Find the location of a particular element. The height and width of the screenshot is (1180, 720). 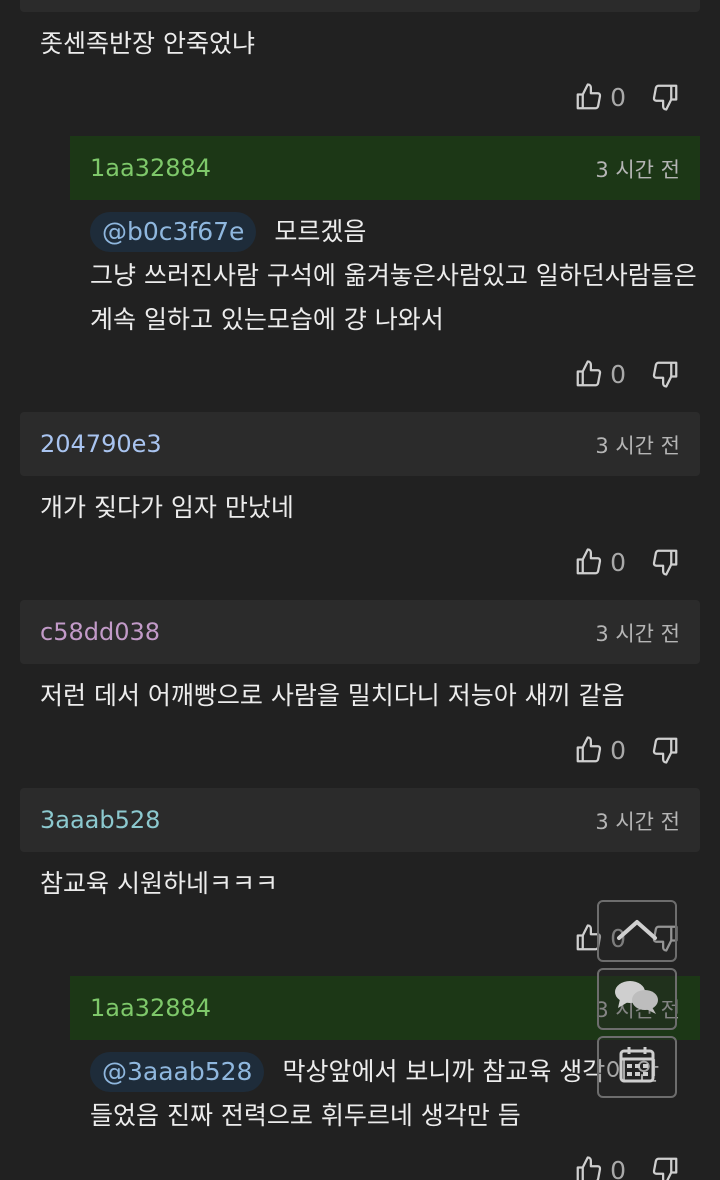

author-name: c58dd038 is located at coordinates (100, 632).